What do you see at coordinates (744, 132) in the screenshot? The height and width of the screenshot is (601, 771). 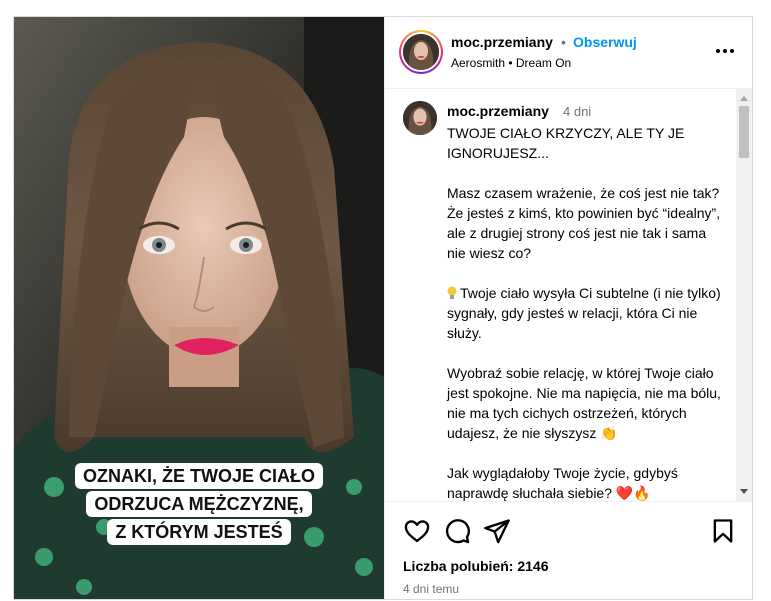 I see `scroll-thumb` at bounding box center [744, 132].